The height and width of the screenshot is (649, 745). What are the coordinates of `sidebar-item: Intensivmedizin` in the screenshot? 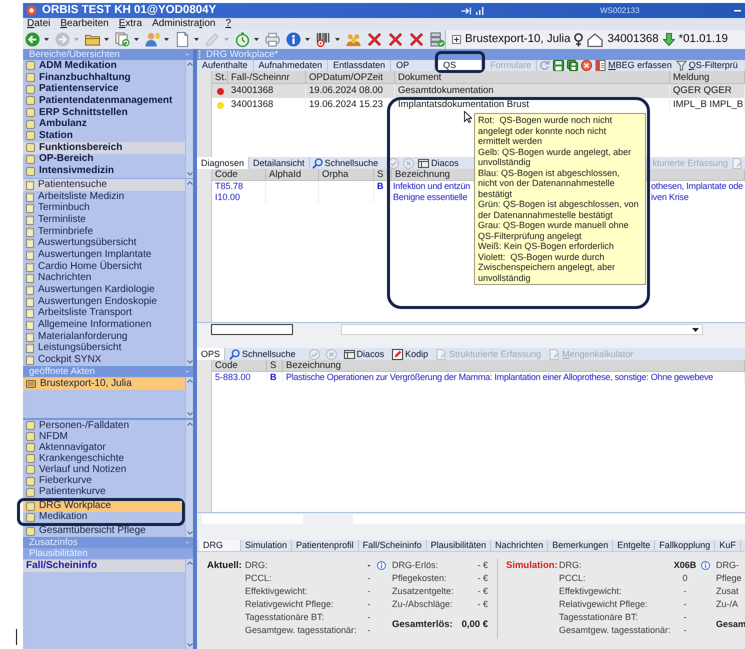 It's located at (104, 171).